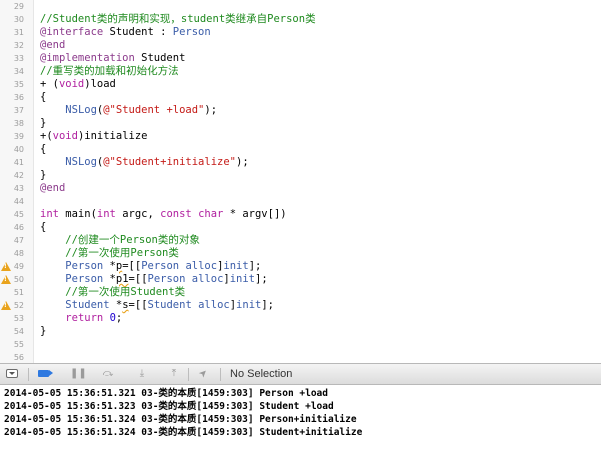 This screenshot has width=601, height=452. Describe the element at coordinates (300, 162) in the screenshot. I see `code-line: 41 NSLog(@"Student+initialize");` at that location.